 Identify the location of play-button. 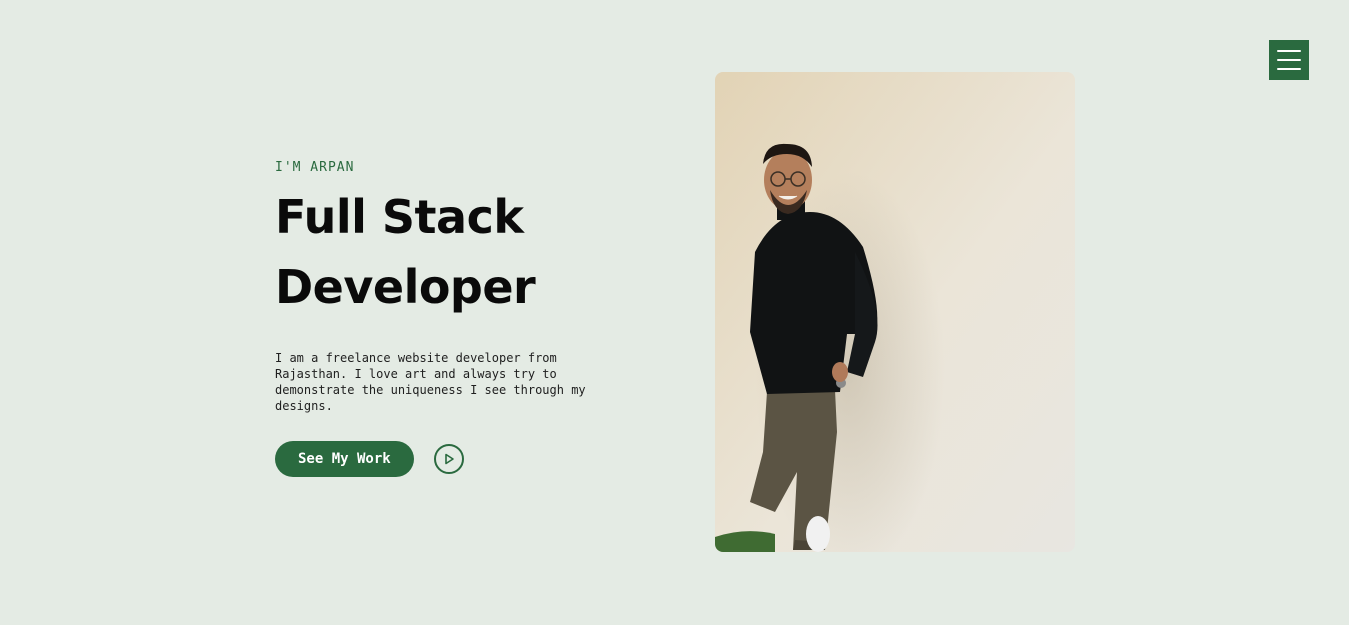
(448, 459).